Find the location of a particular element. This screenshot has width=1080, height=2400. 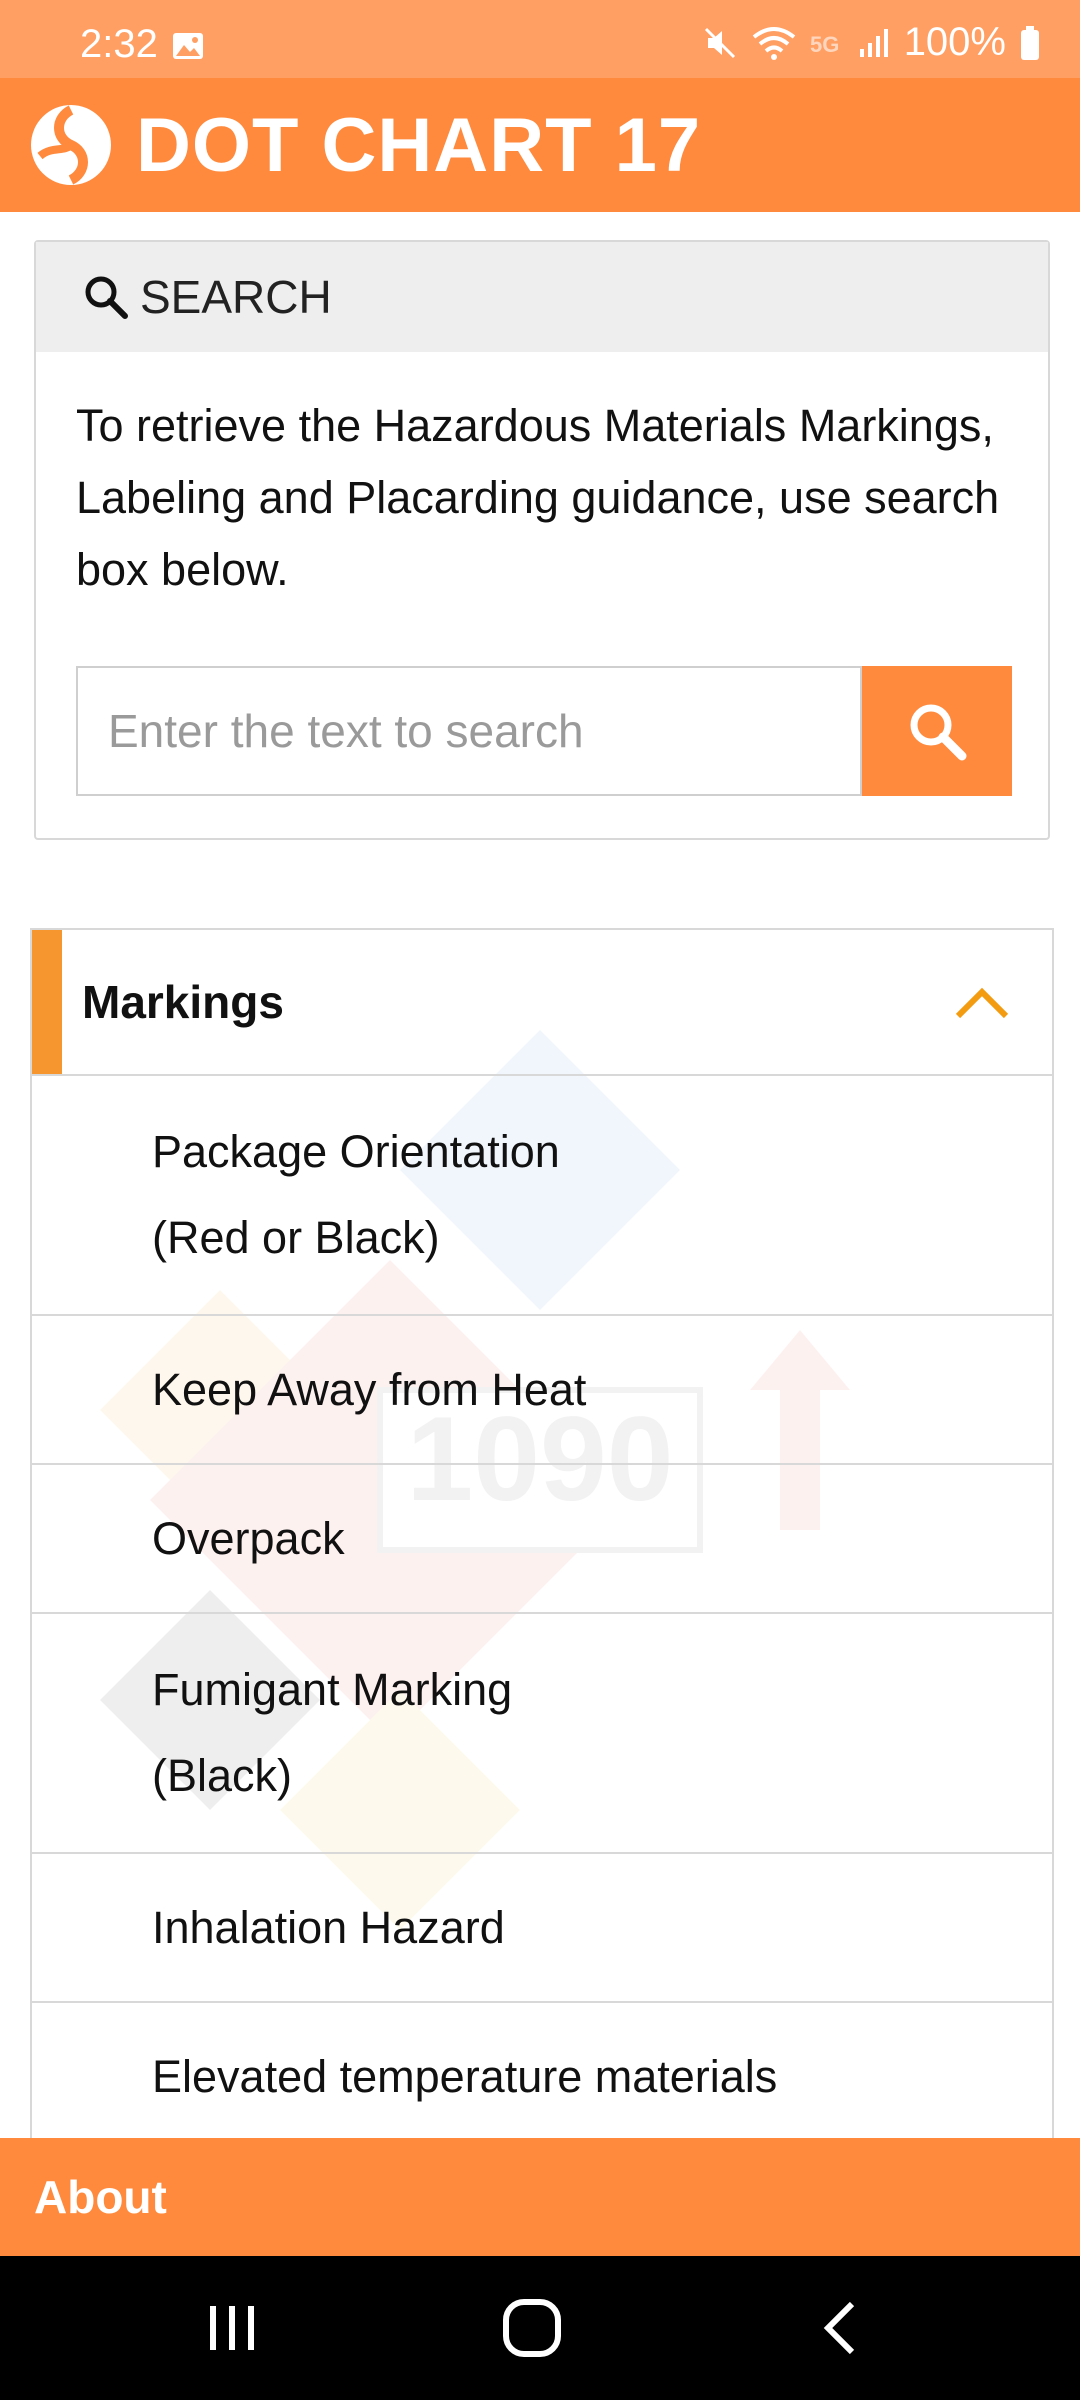

about-link: About is located at coordinates (100, 2197).